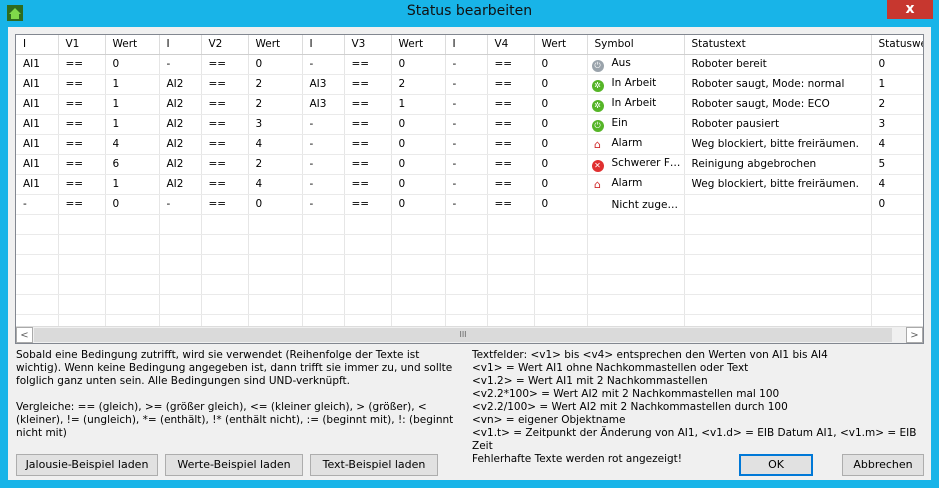 The width and height of the screenshot is (939, 488). Describe the element at coordinates (636, 104) in the screenshot. I see `symbol-cell: ✲ In Arbeit` at that location.